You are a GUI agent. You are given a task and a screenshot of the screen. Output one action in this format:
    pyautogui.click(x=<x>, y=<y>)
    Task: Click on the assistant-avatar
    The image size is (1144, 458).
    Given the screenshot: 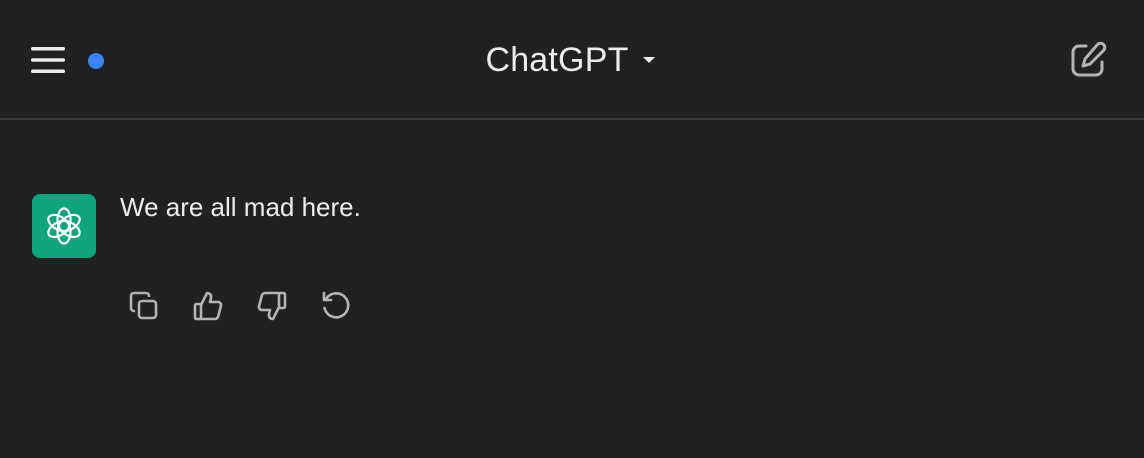 What is the action you would take?
    pyautogui.click(x=64, y=226)
    